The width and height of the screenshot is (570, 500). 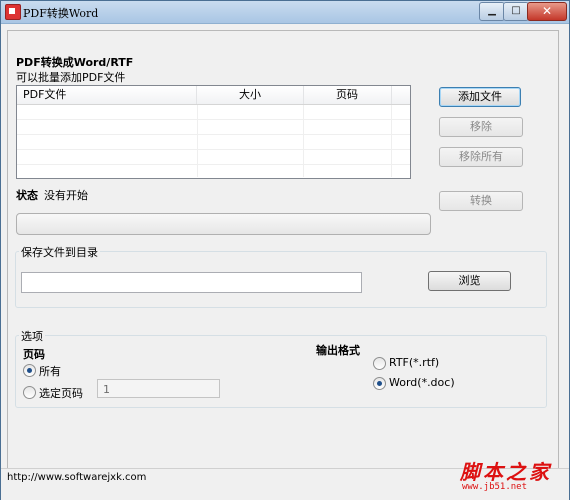 What do you see at coordinates (27, 195) in the screenshot?
I see `status-label: 状态` at bounding box center [27, 195].